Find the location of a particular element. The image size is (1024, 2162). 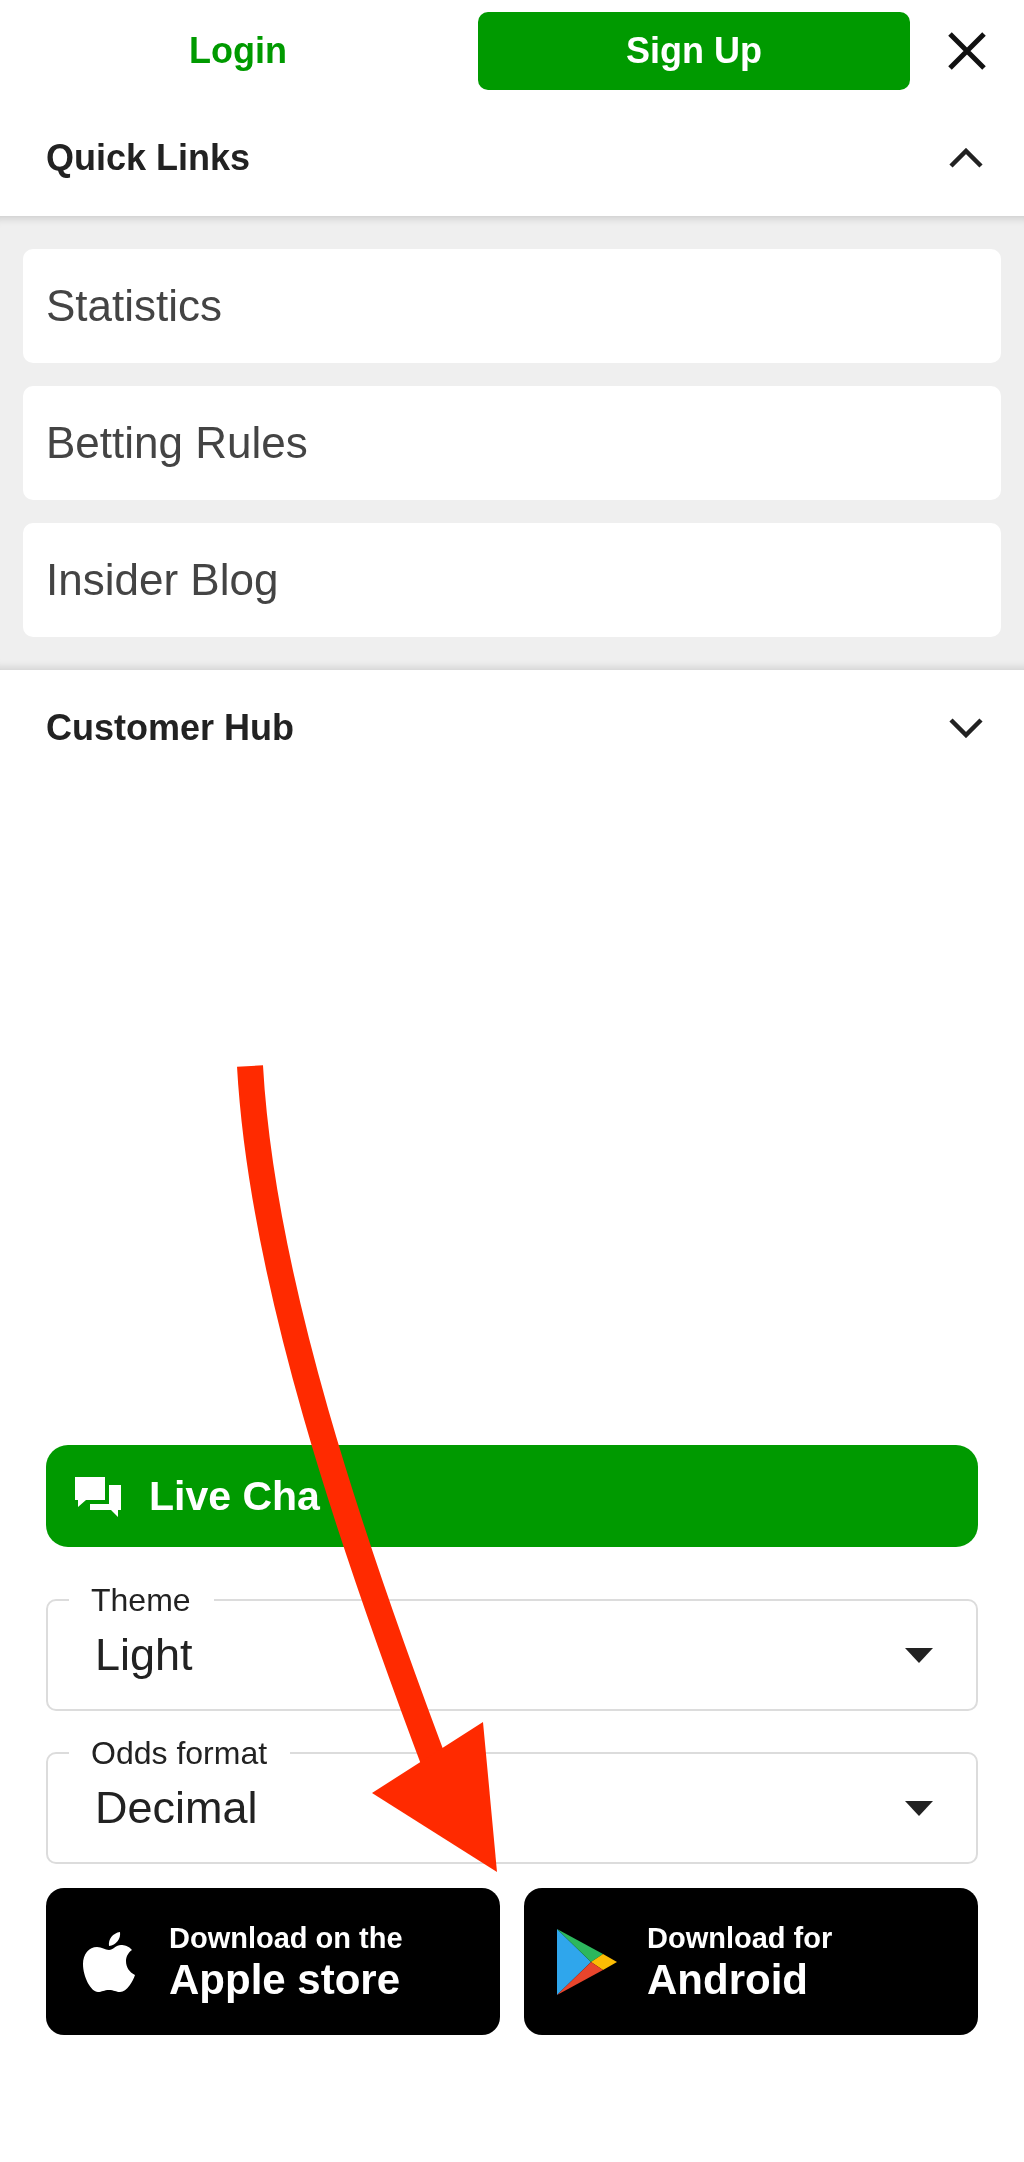

field-label: Odds format is located at coordinates (179, 1753).